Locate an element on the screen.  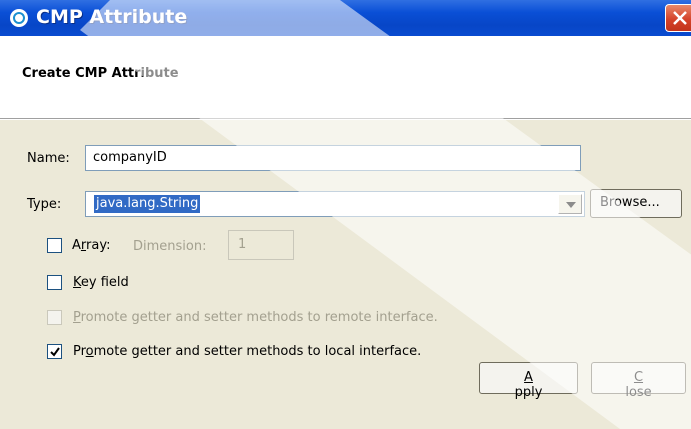
close-button: Close is located at coordinates (638, 381).